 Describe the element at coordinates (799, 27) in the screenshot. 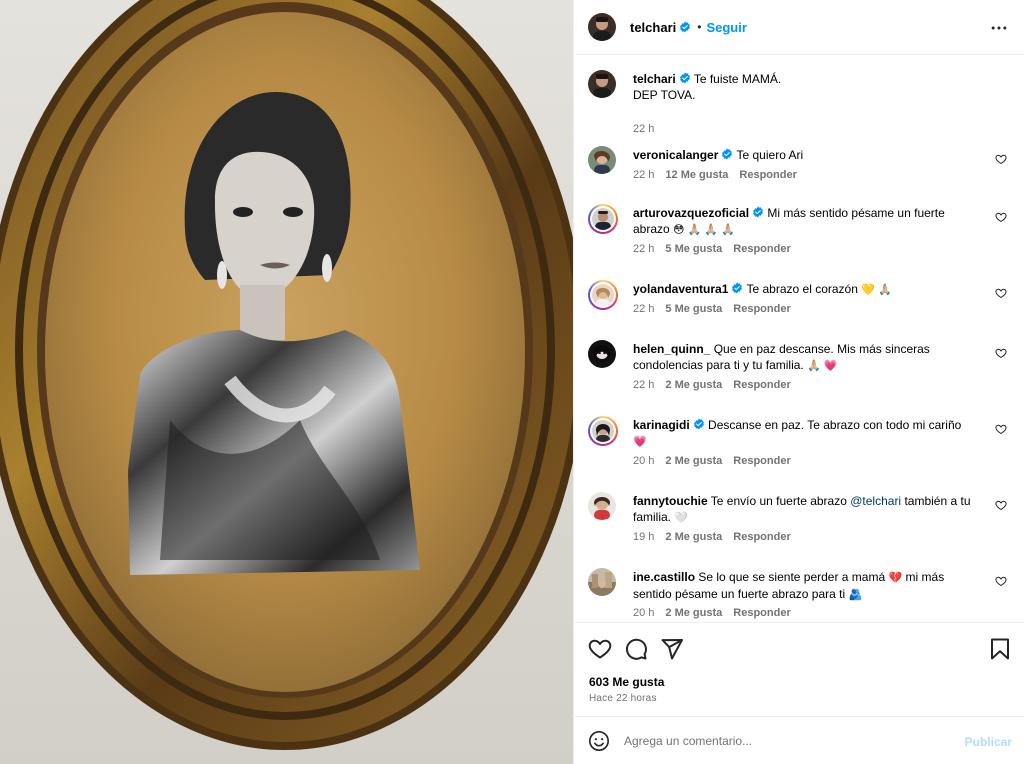

I see `post-header: telchari • Seguir` at that location.